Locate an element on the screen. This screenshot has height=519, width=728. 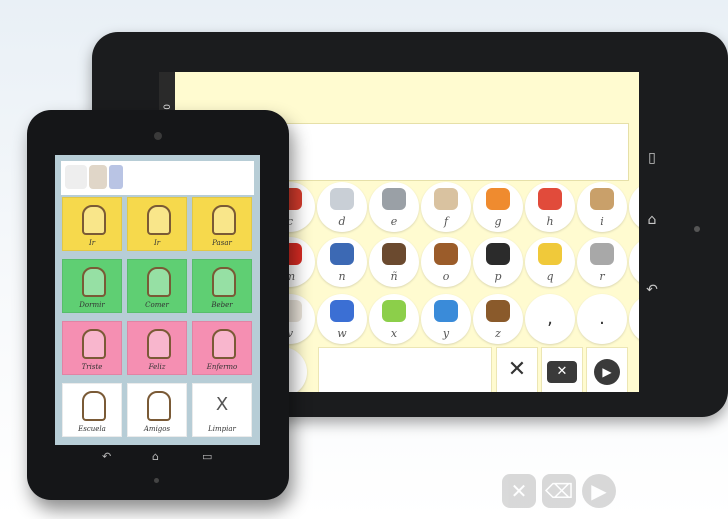
letter-label: o is located at coordinates (446, 276).